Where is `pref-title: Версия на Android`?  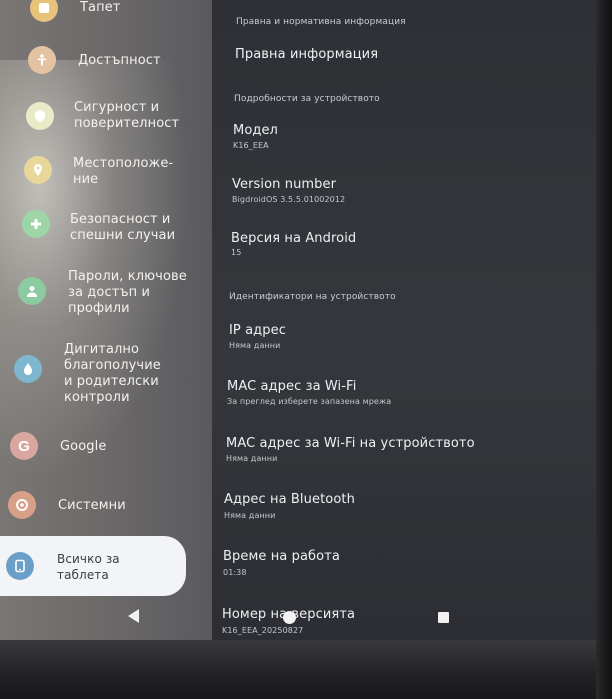
pref-title: Версия на Android is located at coordinates (294, 238).